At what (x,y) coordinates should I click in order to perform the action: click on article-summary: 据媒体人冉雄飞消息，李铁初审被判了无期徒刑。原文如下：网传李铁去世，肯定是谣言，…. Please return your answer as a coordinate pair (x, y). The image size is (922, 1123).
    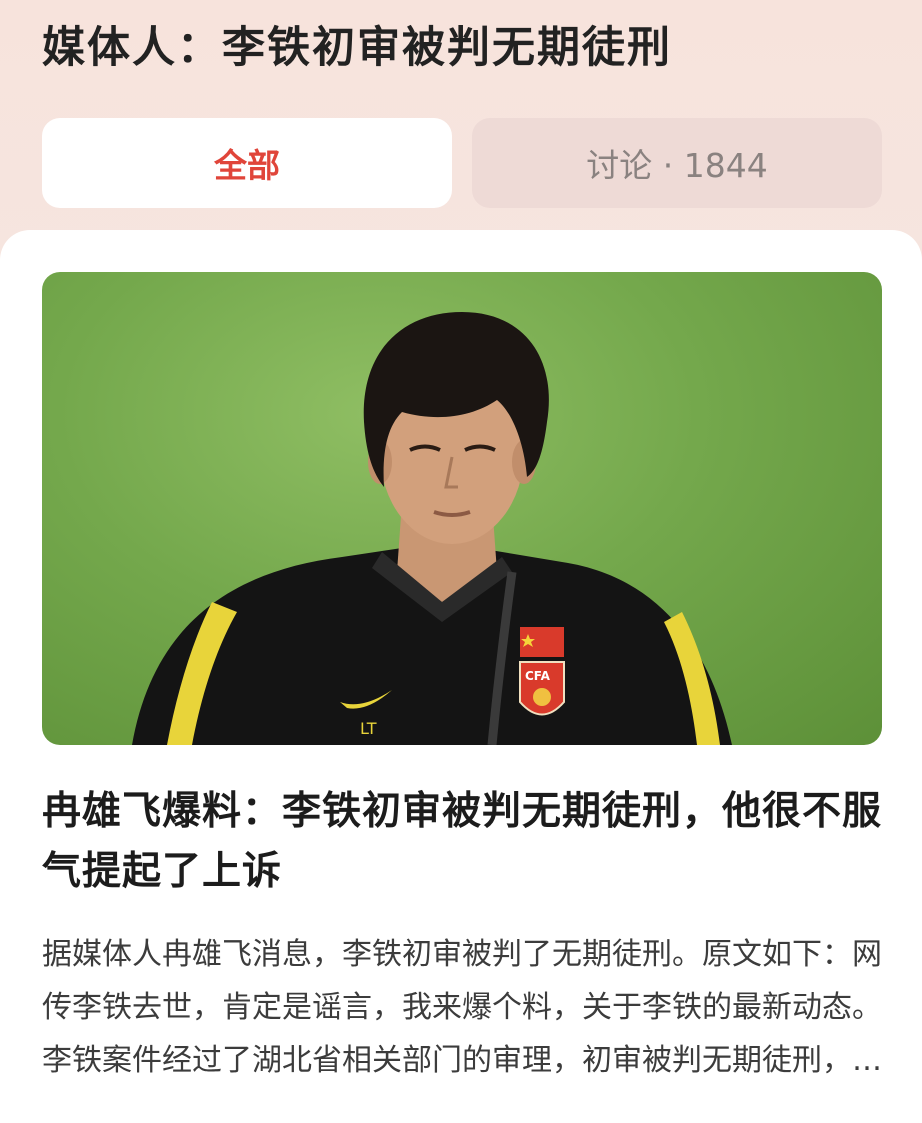
    Looking at the image, I should click on (463, 1007).